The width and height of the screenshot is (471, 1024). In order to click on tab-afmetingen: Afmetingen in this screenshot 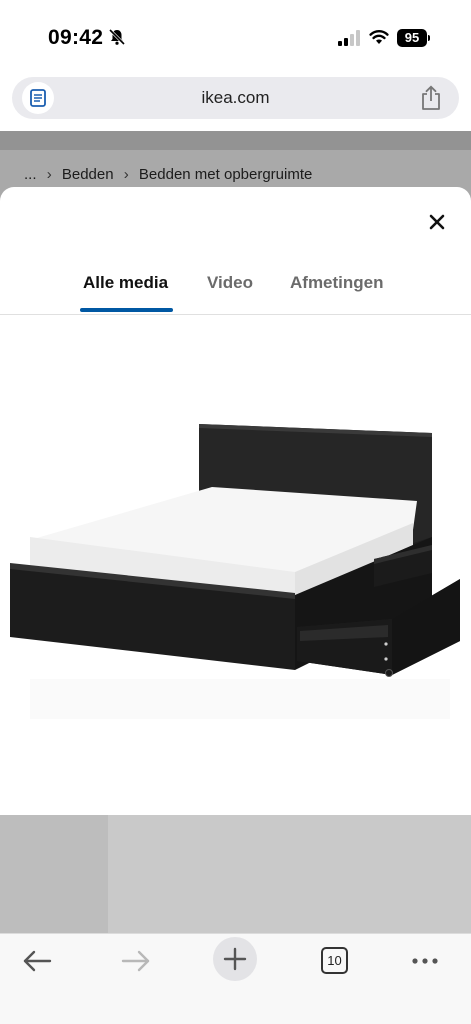, I will do `click(337, 283)`.